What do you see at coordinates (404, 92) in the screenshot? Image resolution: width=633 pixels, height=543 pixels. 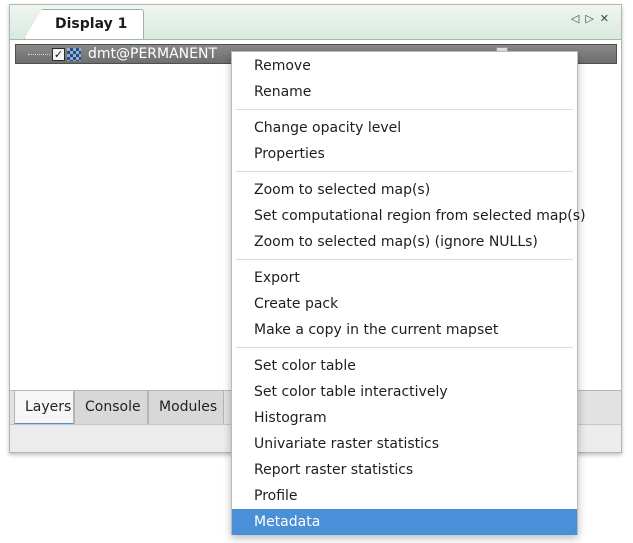 I see `menu-item-rename: Rename` at bounding box center [404, 92].